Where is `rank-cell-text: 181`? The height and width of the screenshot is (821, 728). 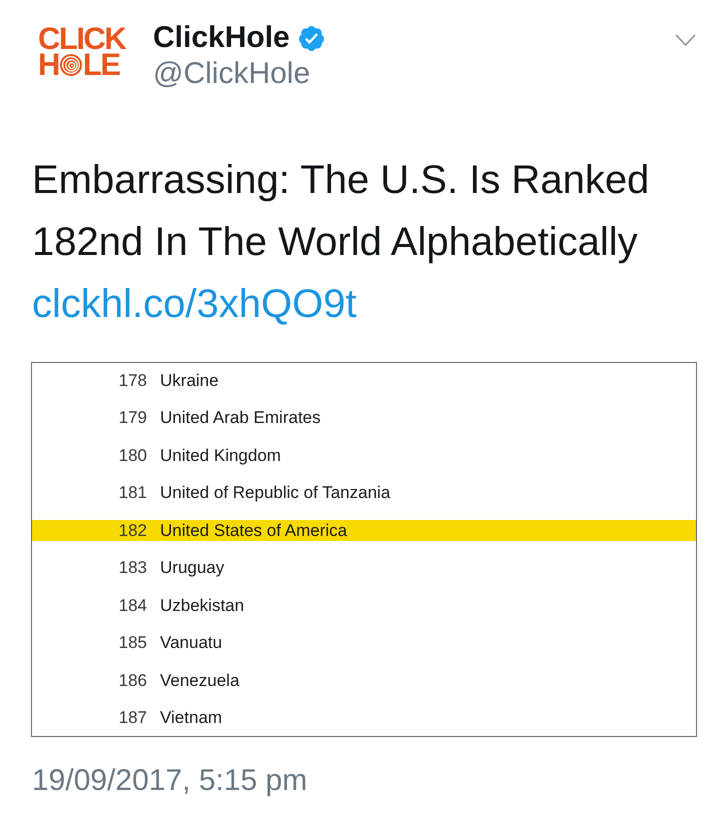 rank-cell-text: 181 is located at coordinates (132, 493).